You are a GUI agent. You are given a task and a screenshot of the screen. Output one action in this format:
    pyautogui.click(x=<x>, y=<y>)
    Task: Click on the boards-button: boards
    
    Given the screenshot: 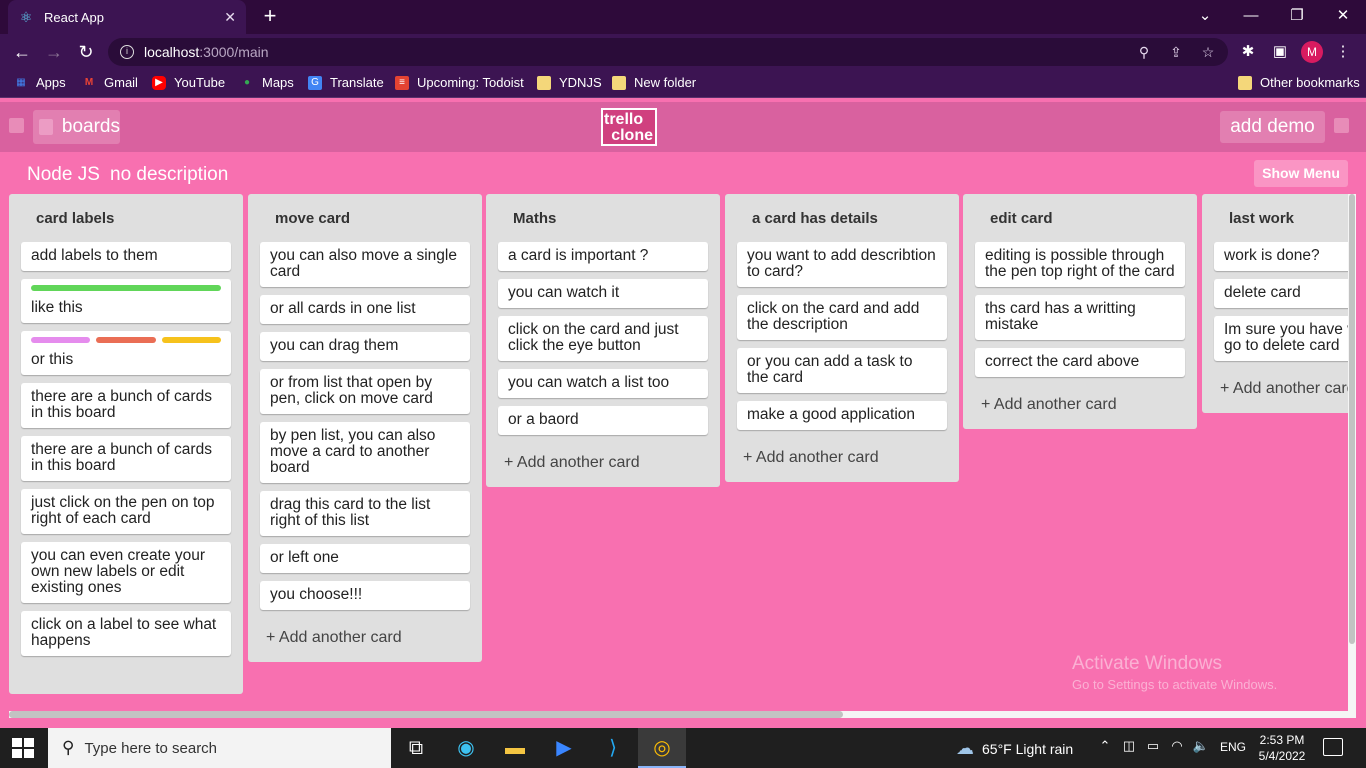 What is the action you would take?
    pyautogui.click(x=76, y=127)
    